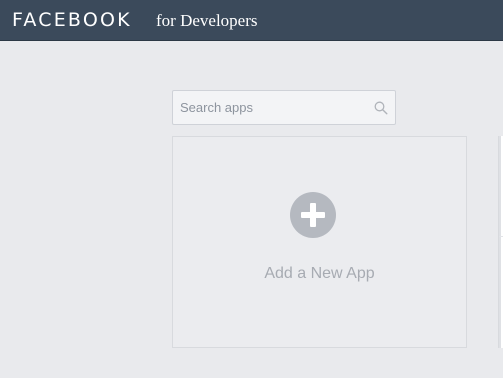  Describe the element at coordinates (268, 107) in the screenshot. I see `search-apps-input` at that location.